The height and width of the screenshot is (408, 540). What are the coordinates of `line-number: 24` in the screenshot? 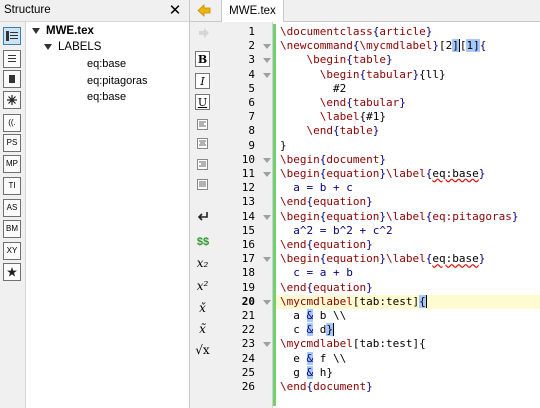 It's located at (248, 358).